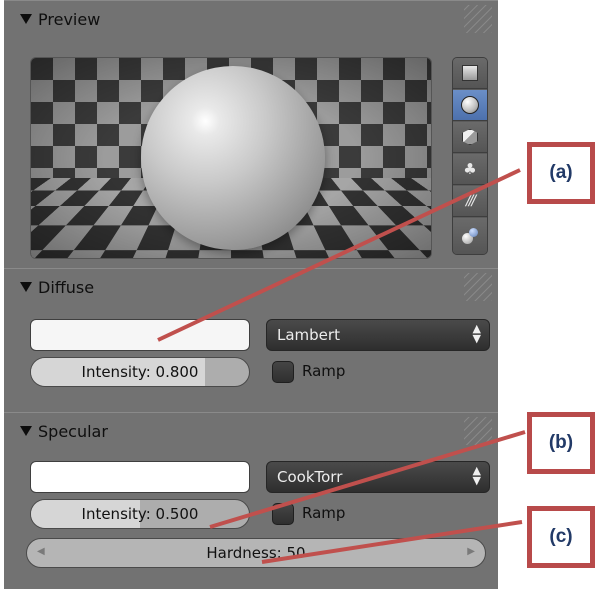 The width and height of the screenshot is (607, 589). I want to click on specular-panel-title: Specular, so click(73, 431).